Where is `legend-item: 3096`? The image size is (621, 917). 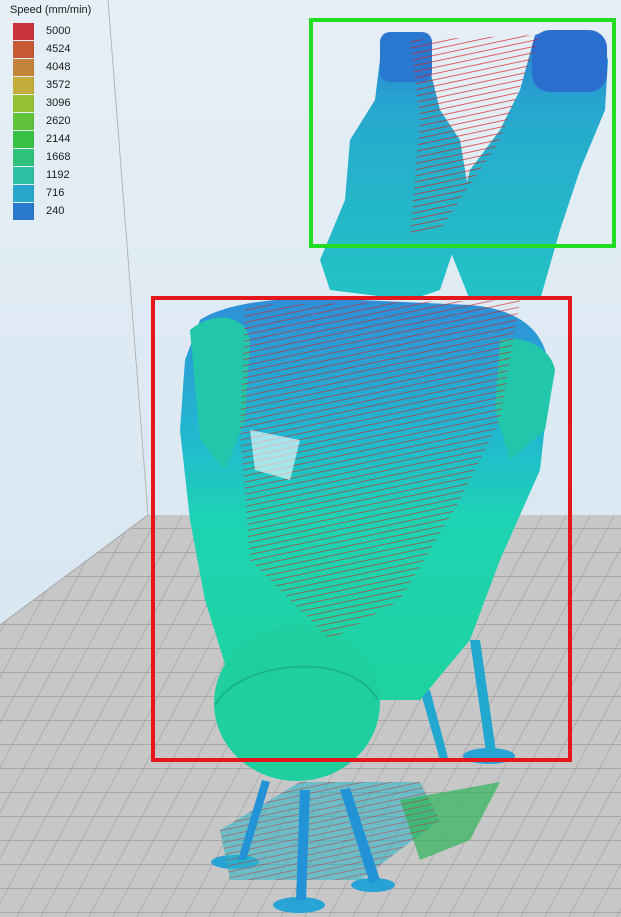 legend-item: 3096 is located at coordinates (61, 103).